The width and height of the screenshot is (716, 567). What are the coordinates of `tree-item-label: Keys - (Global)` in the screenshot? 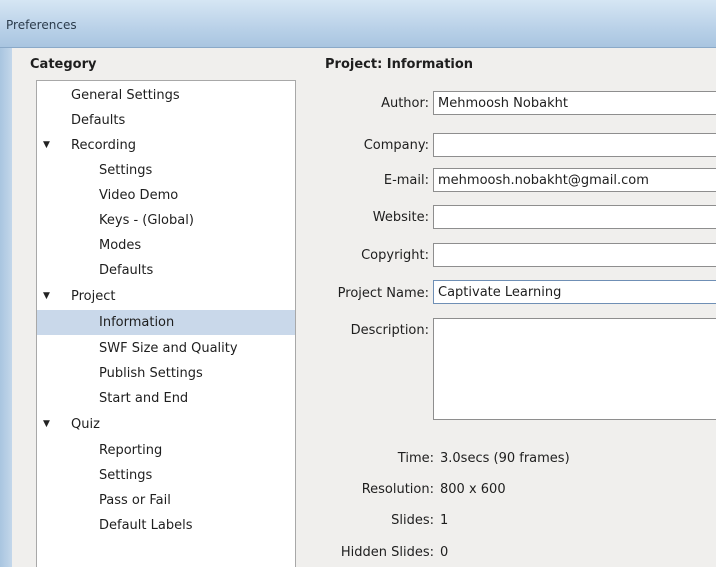 It's located at (146, 220).